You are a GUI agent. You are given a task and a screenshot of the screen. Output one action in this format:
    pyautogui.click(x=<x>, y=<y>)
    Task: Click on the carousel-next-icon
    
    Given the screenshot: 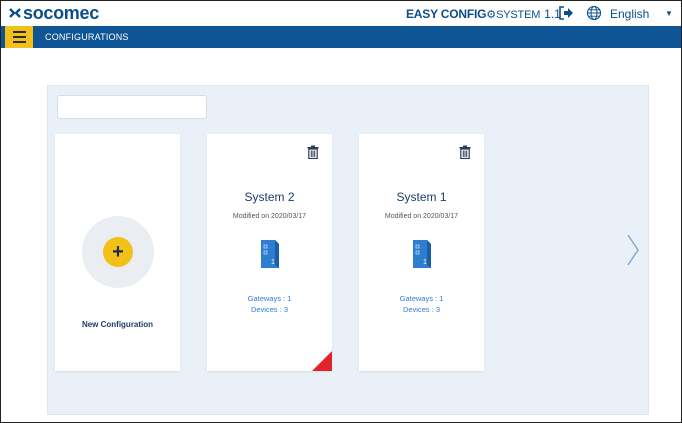 What is the action you would take?
    pyautogui.click(x=633, y=250)
    